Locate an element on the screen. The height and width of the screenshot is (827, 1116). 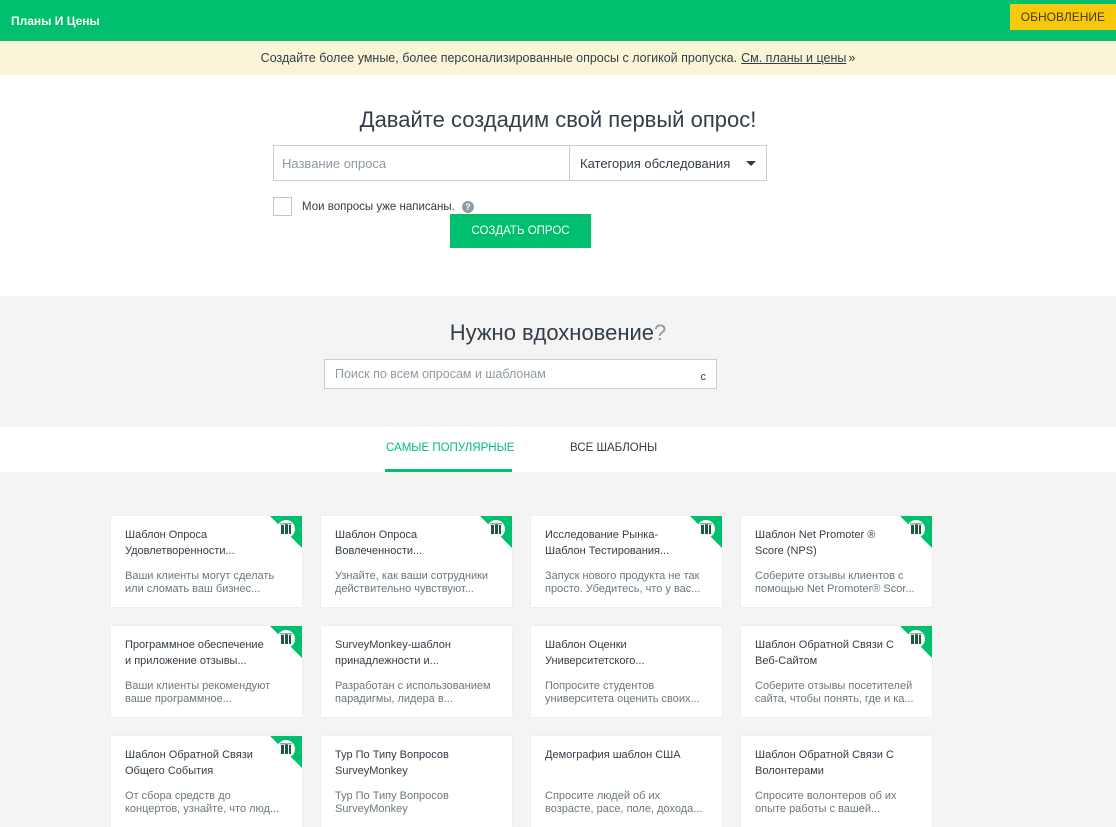
tab-all-templates: ВСЕ ШАБЛОНЫ is located at coordinates (613, 448).